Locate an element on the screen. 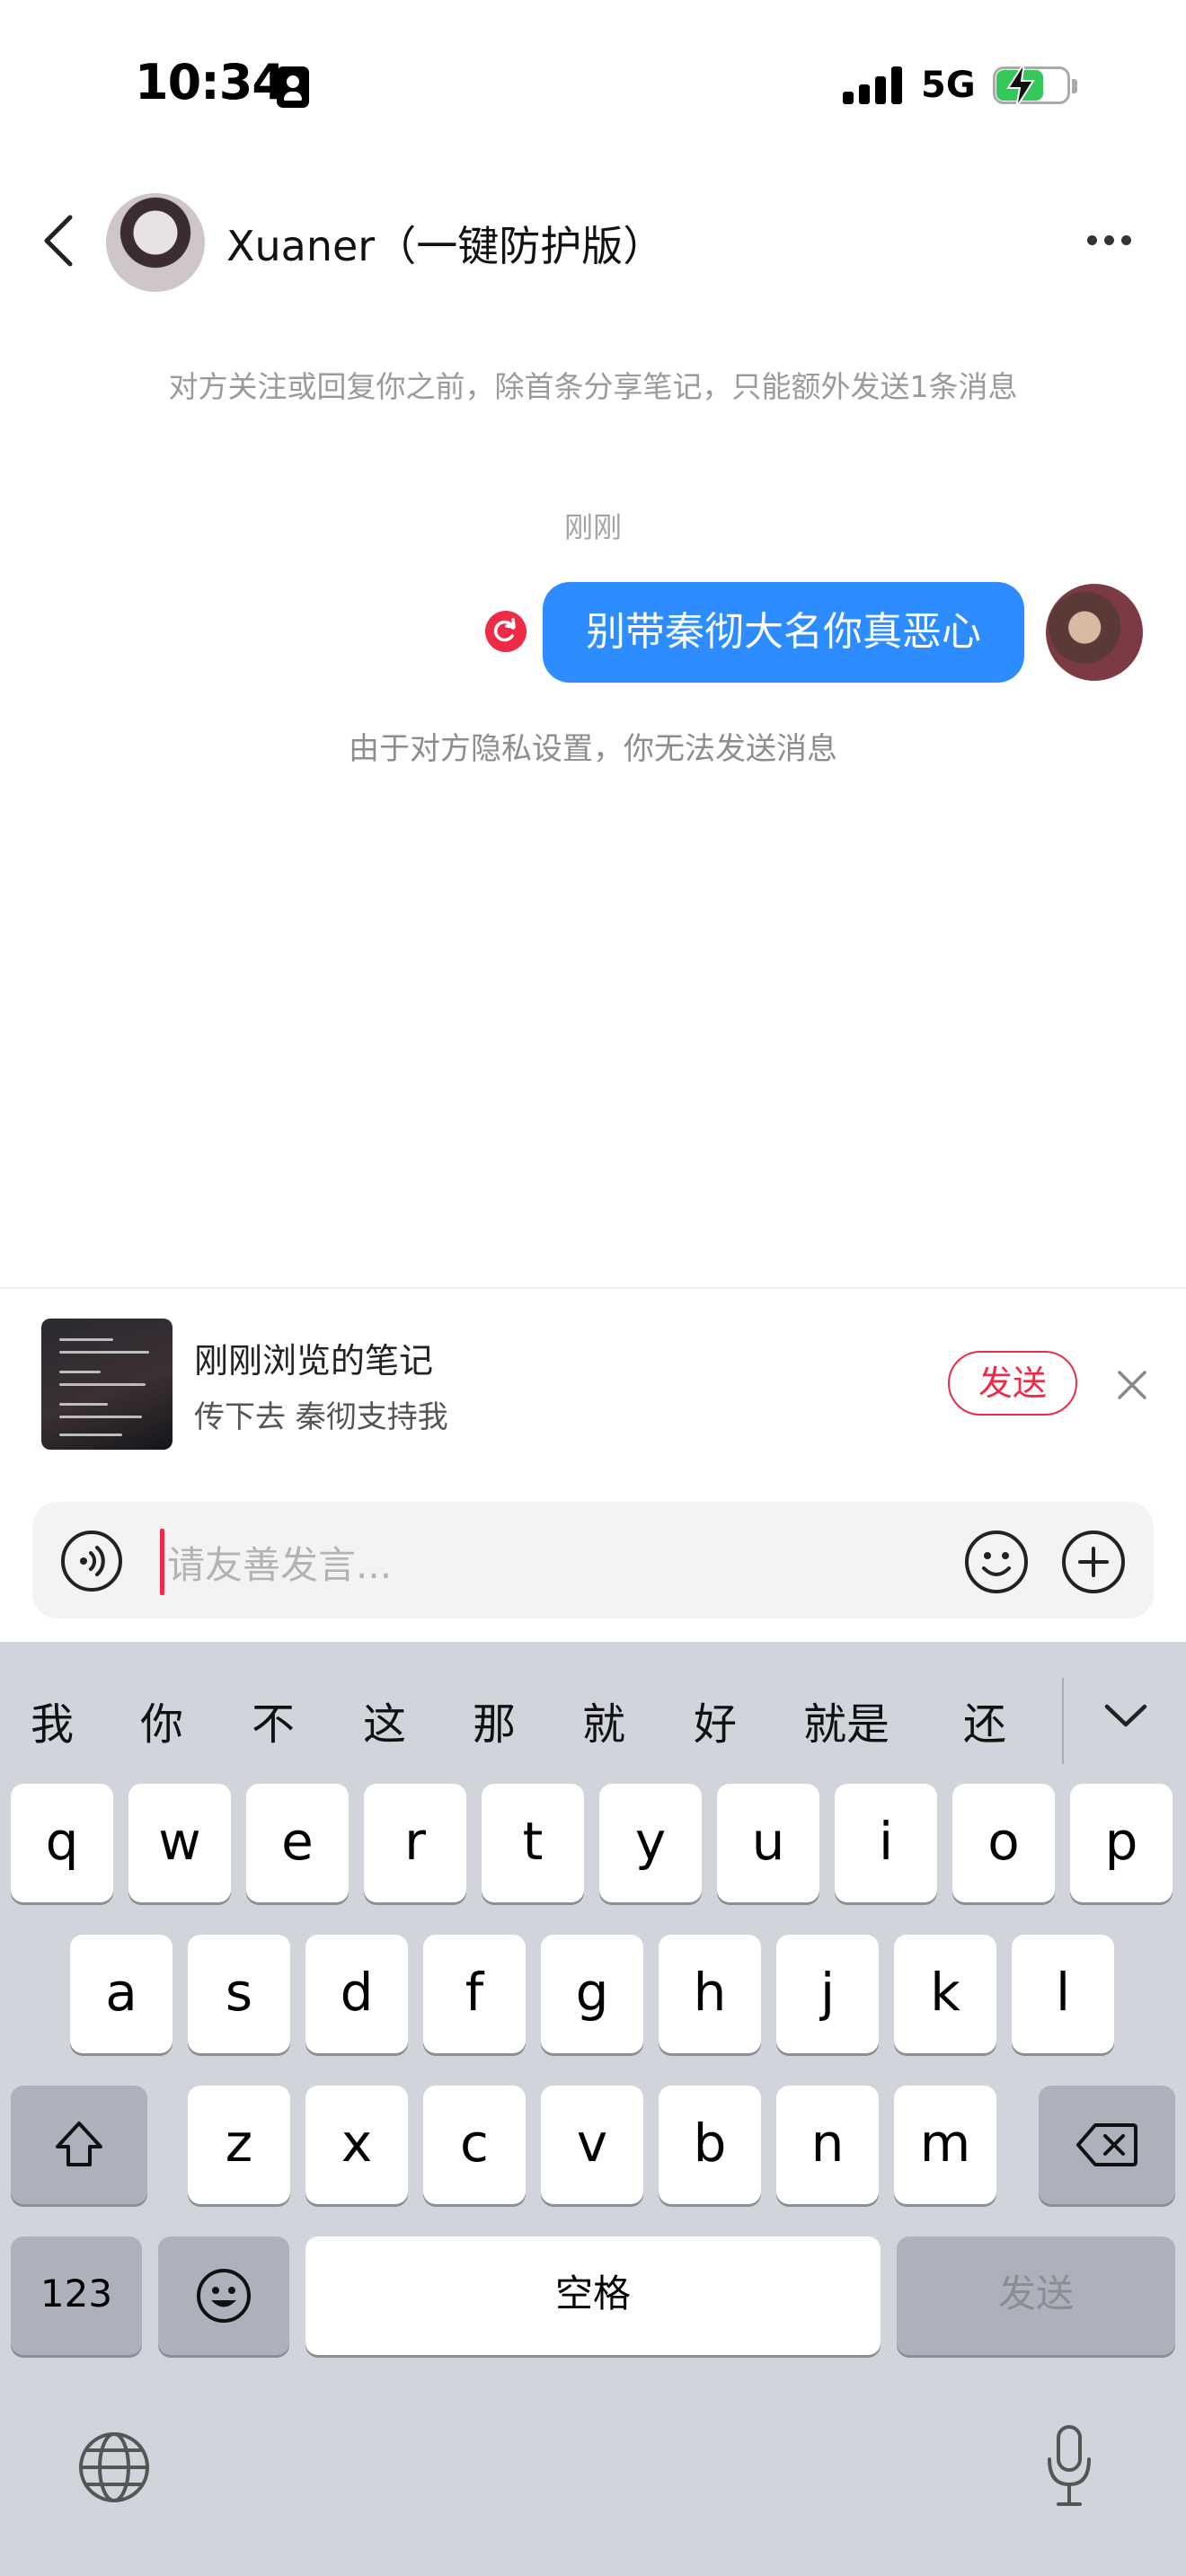 The height and width of the screenshot is (2576, 1186). voice-input-icon is located at coordinates (91, 1561).